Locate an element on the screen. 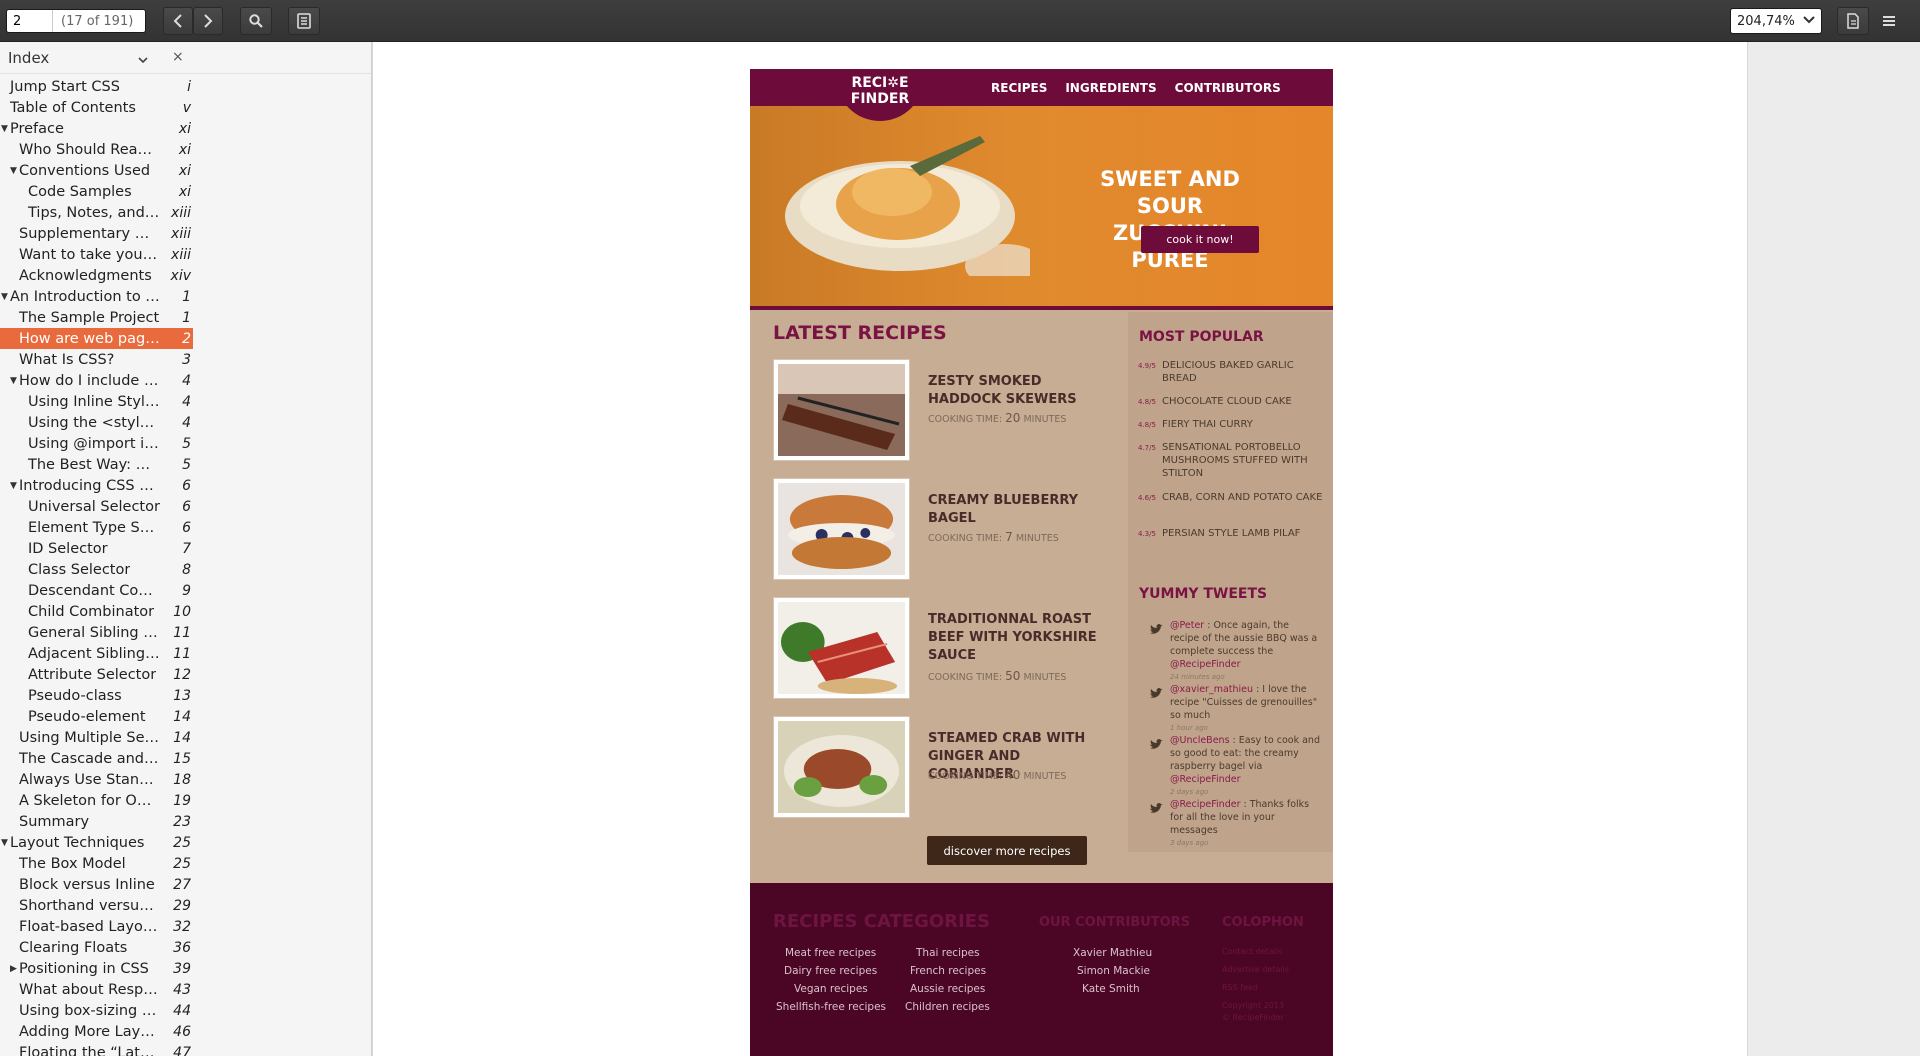 The image size is (1920, 1056). colophon-link: © RecipeFinder is located at coordinates (1253, 1017).